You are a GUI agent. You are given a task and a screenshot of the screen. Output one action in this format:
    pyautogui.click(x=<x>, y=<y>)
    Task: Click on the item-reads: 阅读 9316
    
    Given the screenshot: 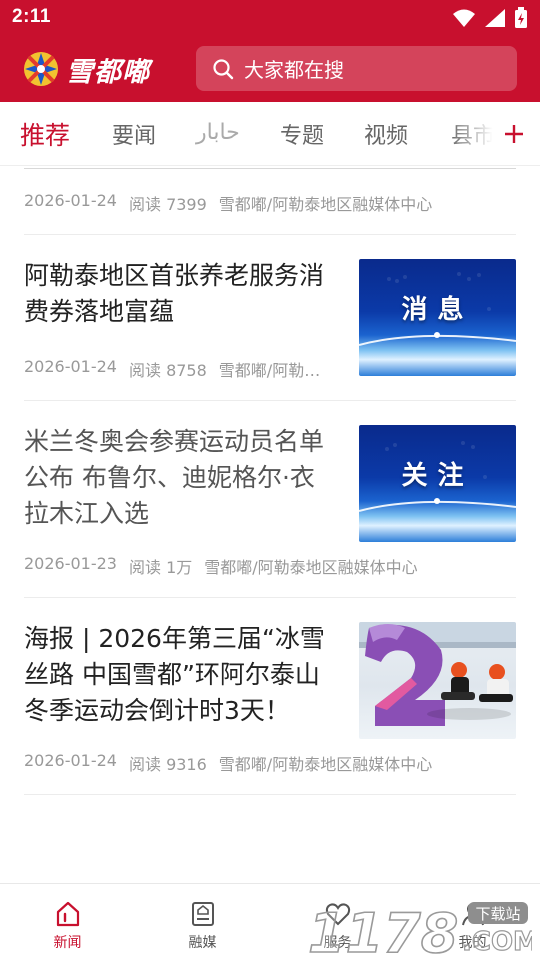 What is the action you would take?
    pyautogui.click(x=167, y=764)
    